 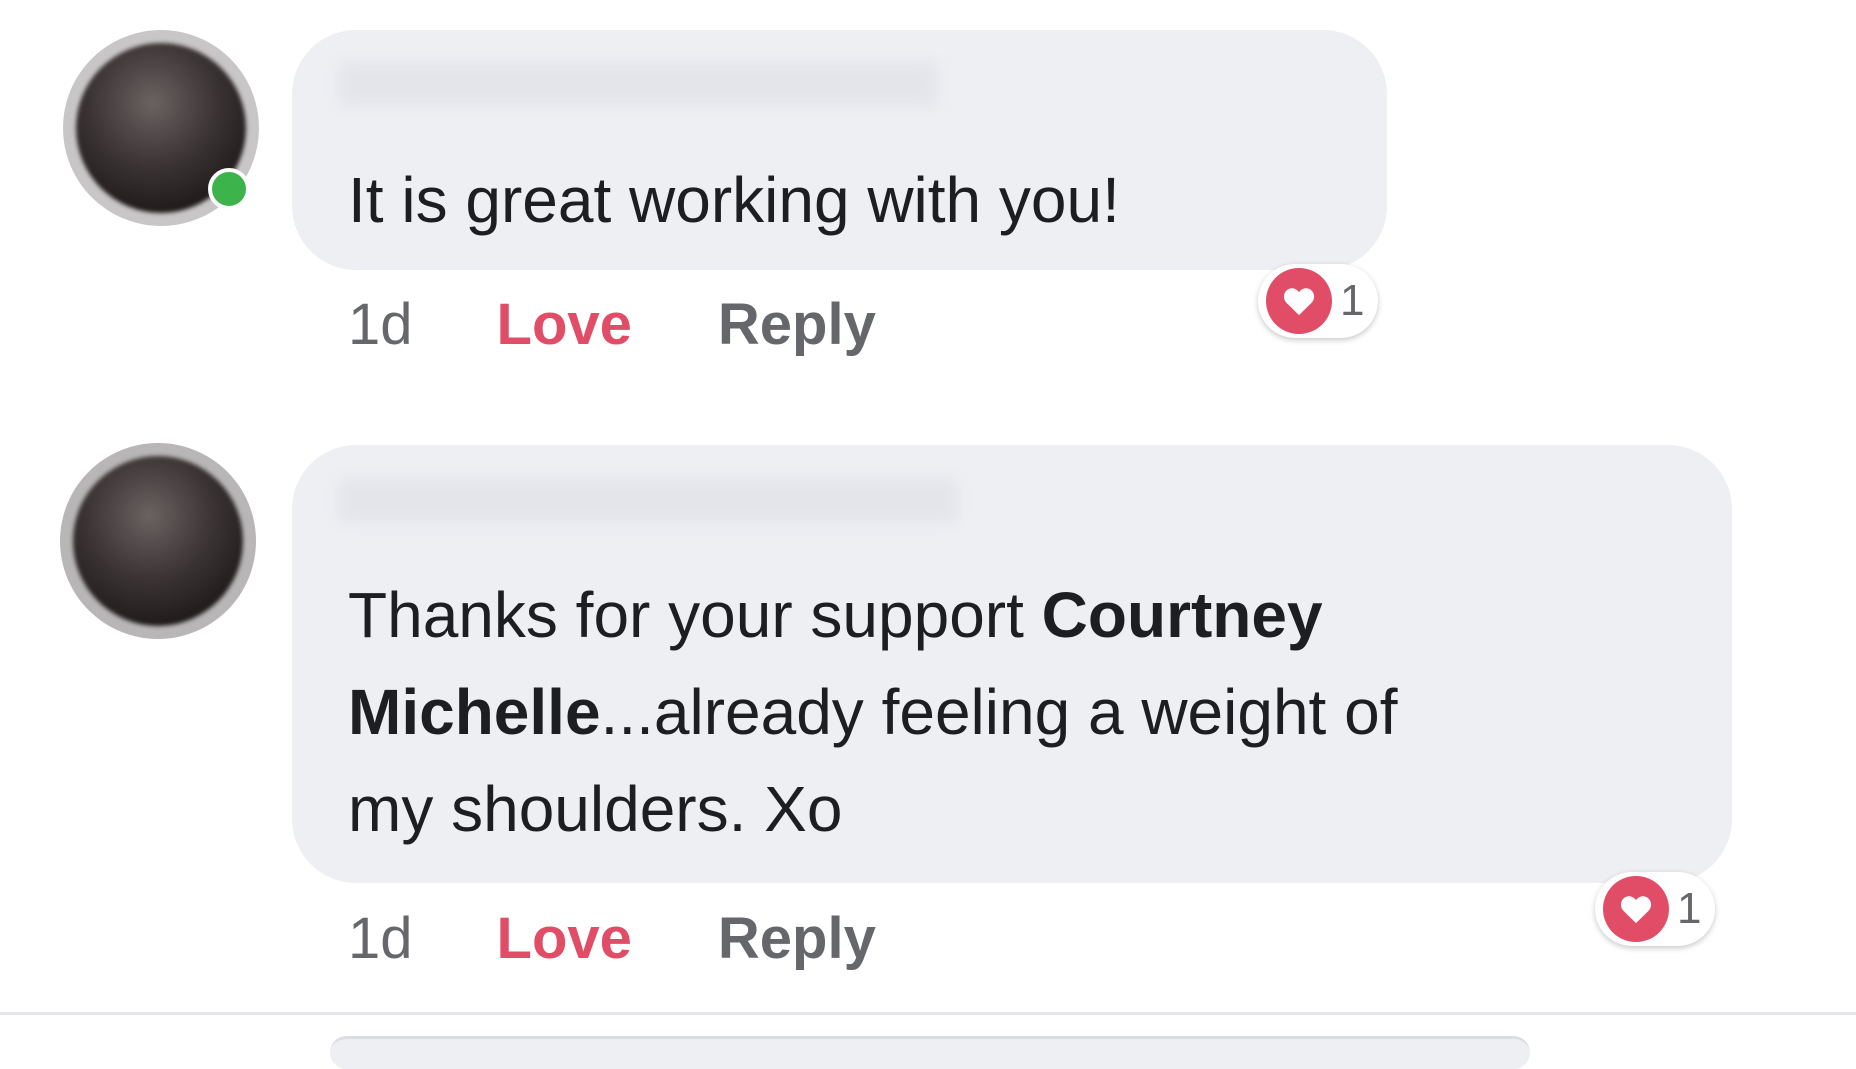 I want to click on avatar, so click(x=158, y=541).